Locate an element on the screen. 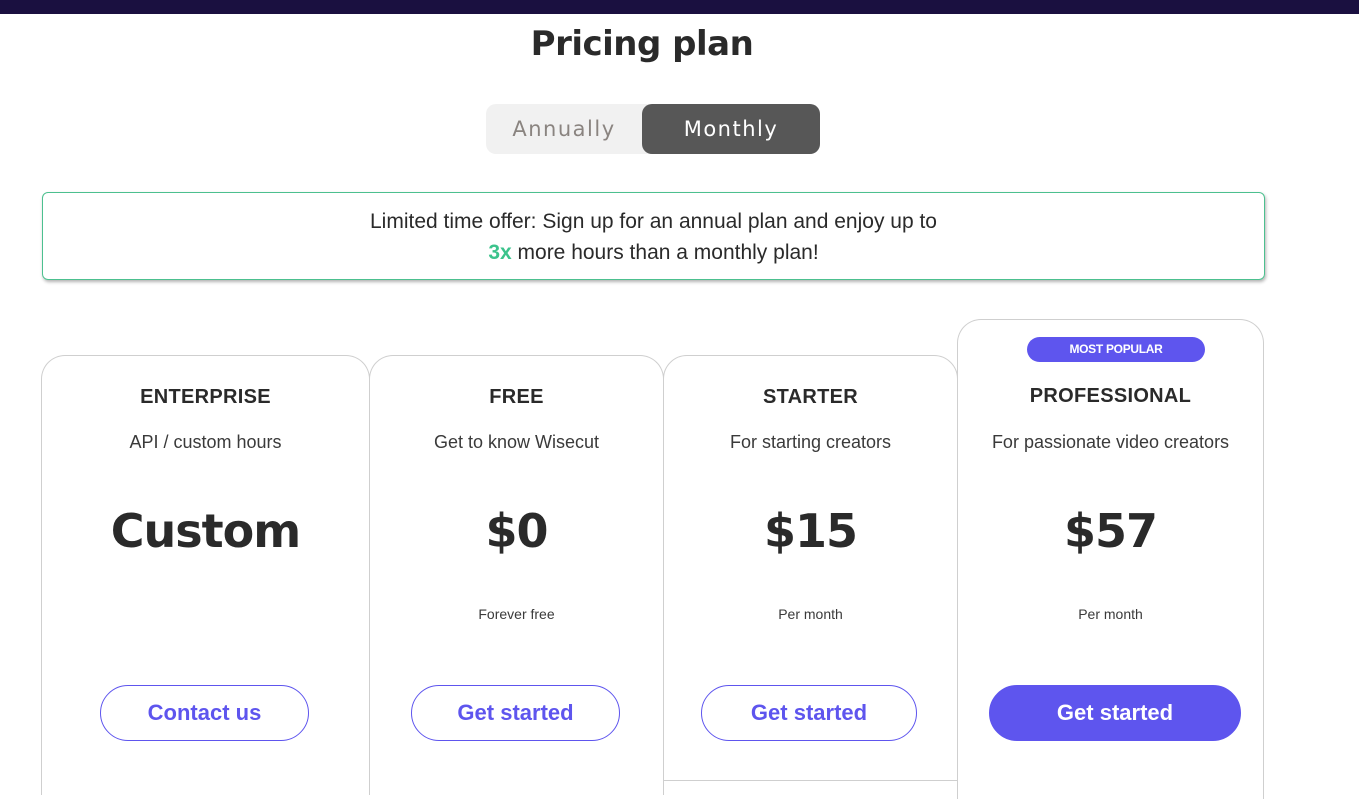 This screenshot has height=799, width=1359. contact-us-button: Contact us is located at coordinates (204, 713).